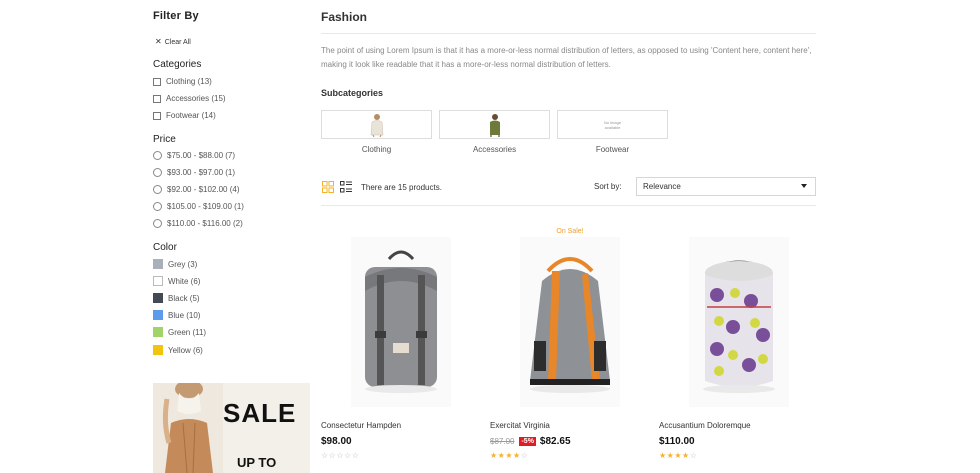 The height and width of the screenshot is (473, 980). What do you see at coordinates (401, 187) in the screenshot?
I see `product-count: There are 15 products.` at bounding box center [401, 187].